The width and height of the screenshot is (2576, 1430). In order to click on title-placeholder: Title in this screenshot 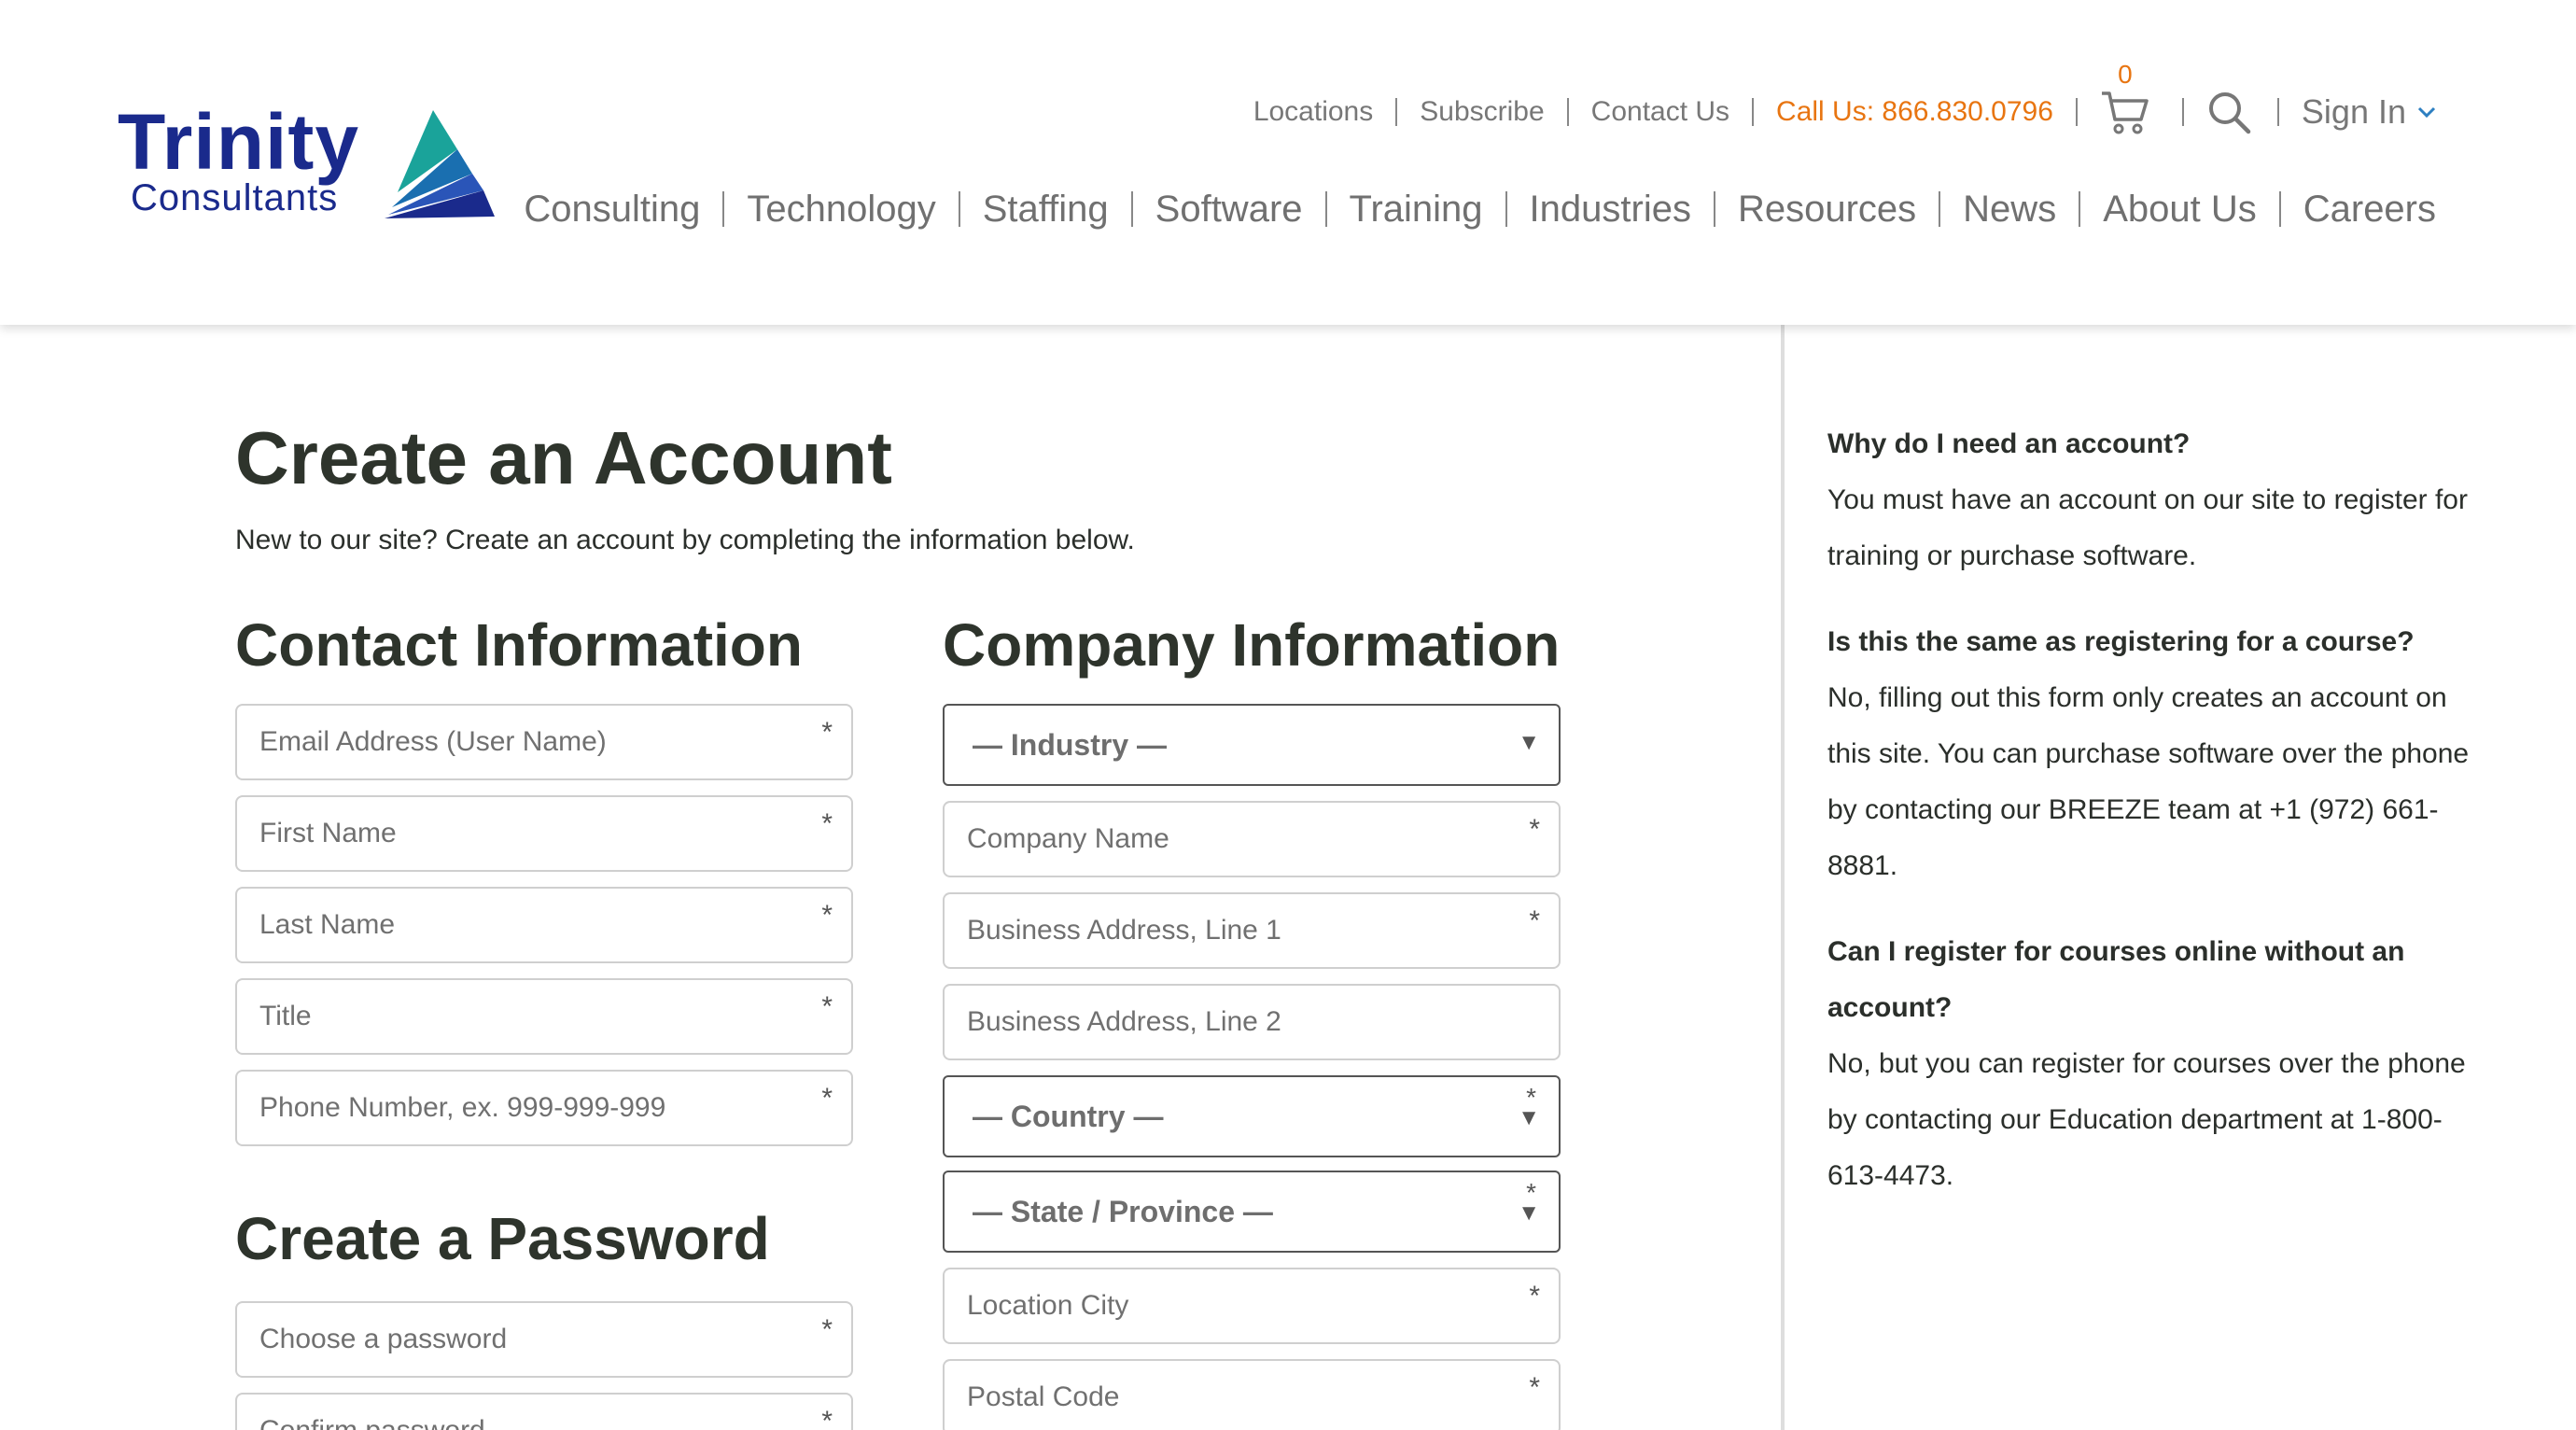, I will do `click(285, 1016)`.